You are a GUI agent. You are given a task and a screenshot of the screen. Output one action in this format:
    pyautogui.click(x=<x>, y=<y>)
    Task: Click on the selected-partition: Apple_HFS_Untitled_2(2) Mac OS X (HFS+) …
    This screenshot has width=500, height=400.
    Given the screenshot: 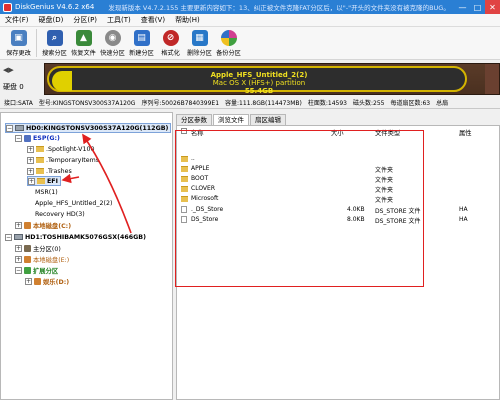 What is the action you would take?
    pyautogui.click(x=258, y=80)
    